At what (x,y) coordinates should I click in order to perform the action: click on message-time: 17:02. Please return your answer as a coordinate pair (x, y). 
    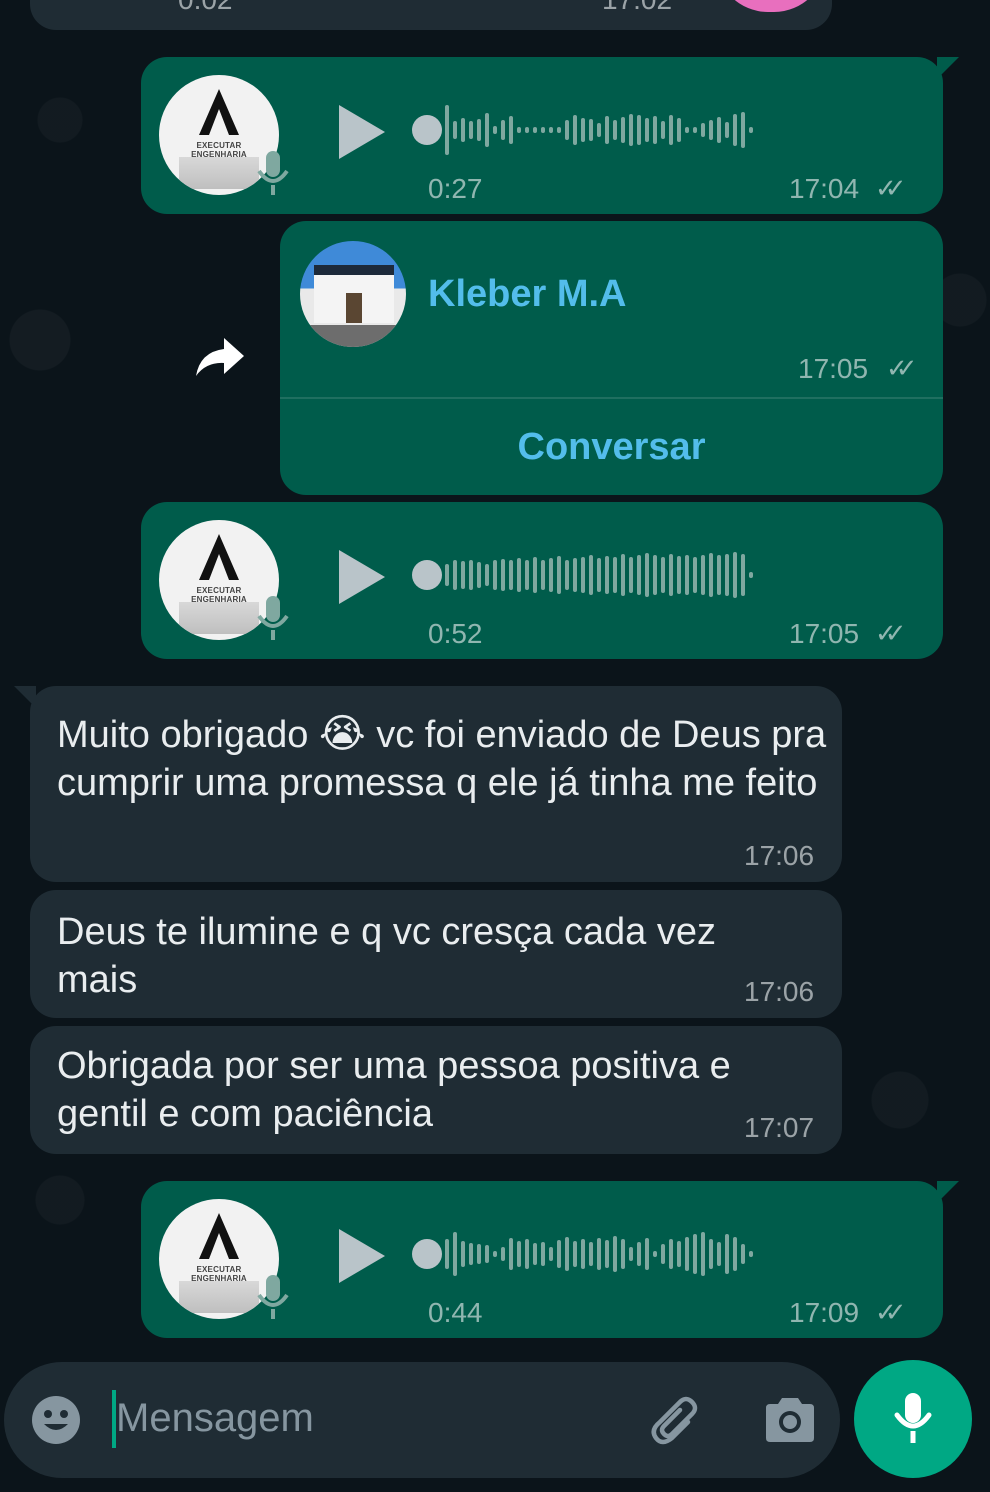
    Looking at the image, I should click on (637, 8).